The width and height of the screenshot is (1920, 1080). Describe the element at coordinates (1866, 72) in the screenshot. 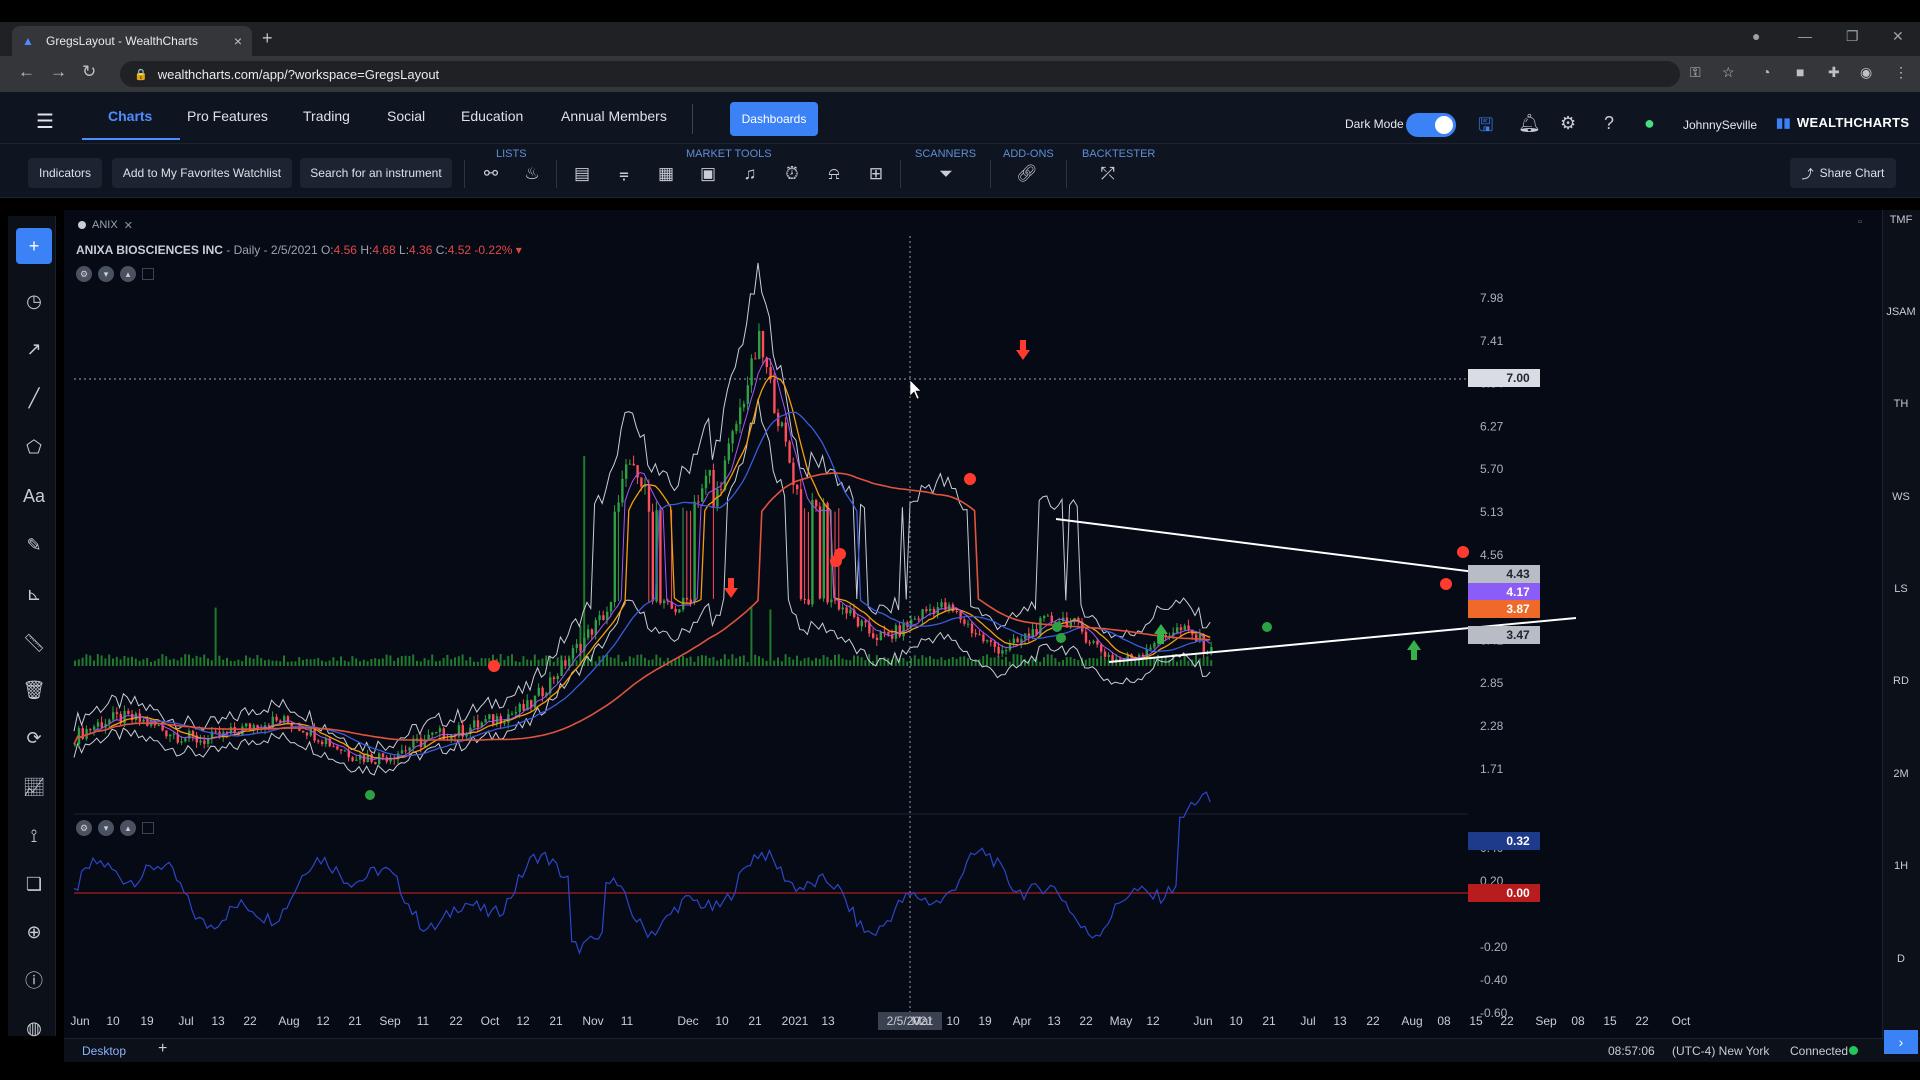

I see `avatar: ◉` at that location.